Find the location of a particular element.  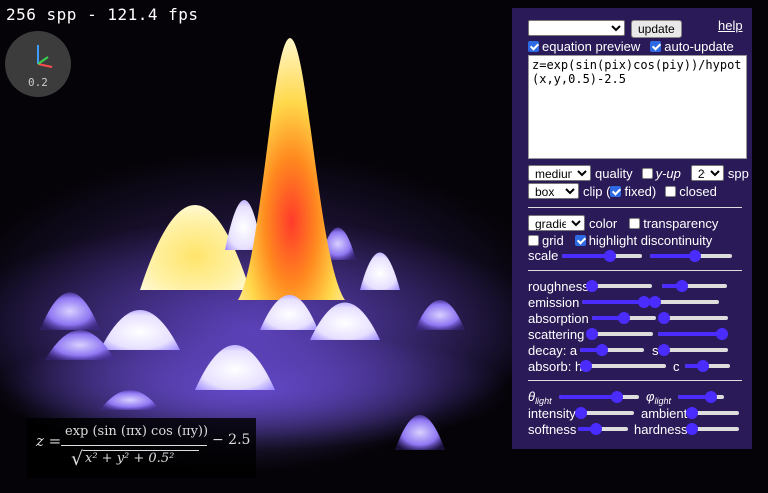

phi-light-label: φlight is located at coordinates (658, 397).